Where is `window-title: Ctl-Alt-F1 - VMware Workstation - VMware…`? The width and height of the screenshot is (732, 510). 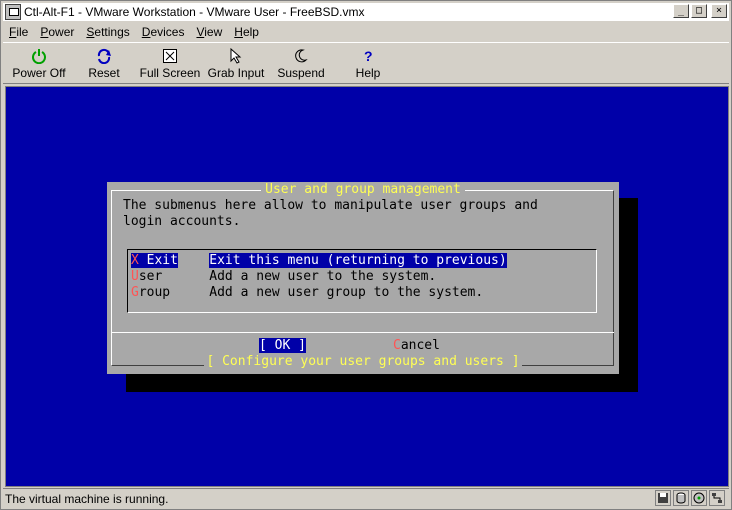 window-title: Ctl-Alt-F1 - VMware Workstation - VMware… is located at coordinates (194, 12).